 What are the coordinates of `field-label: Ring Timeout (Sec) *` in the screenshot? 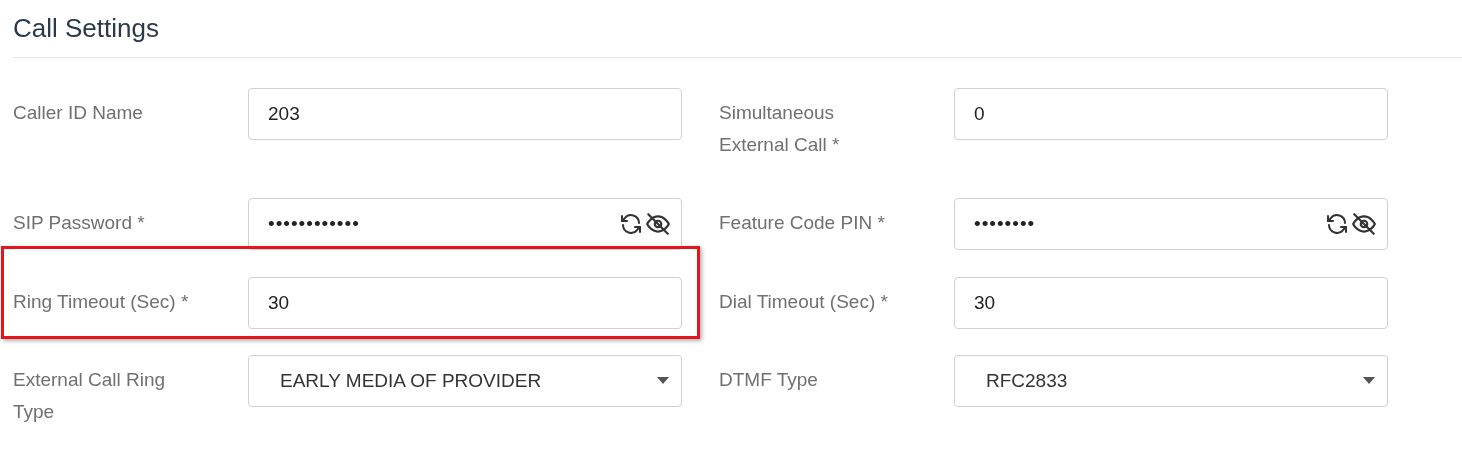 It's located at (101, 302).